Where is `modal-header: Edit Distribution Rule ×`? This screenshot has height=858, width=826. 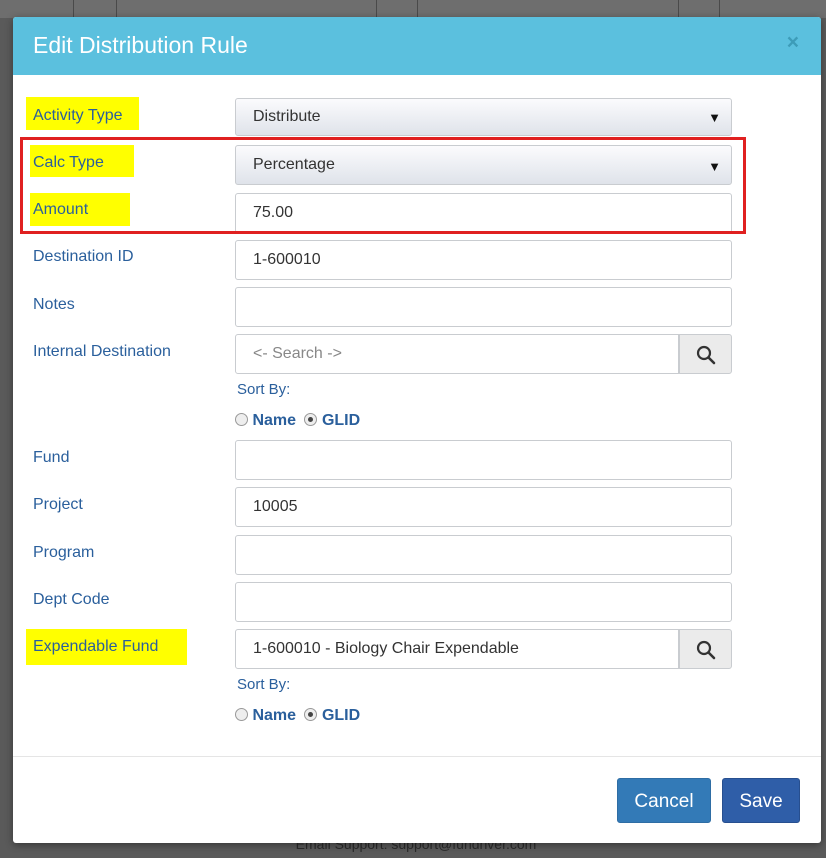 modal-header: Edit Distribution Rule × is located at coordinates (417, 46).